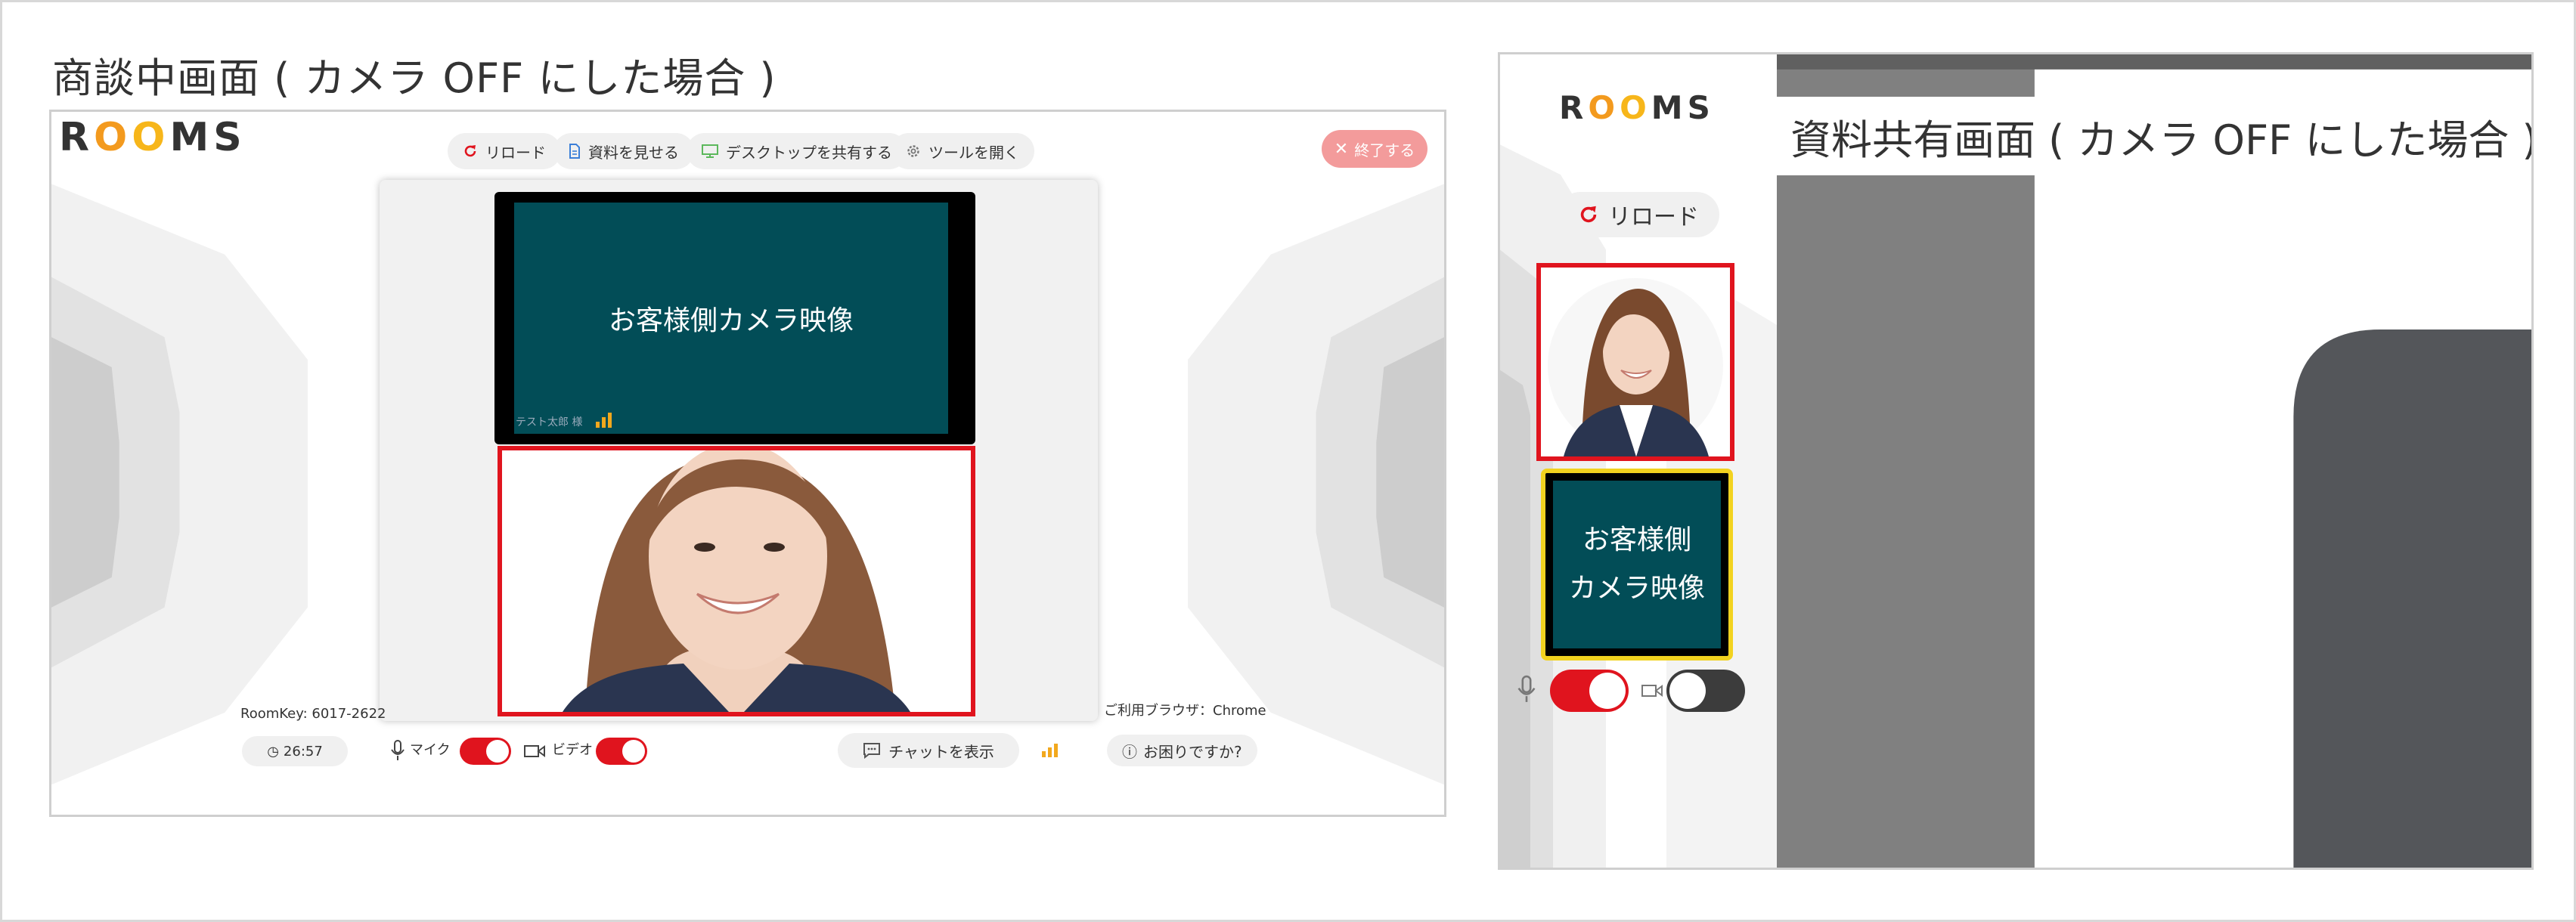 The width and height of the screenshot is (2576, 922). I want to click on rooms-logo: ROOMS, so click(152, 137).